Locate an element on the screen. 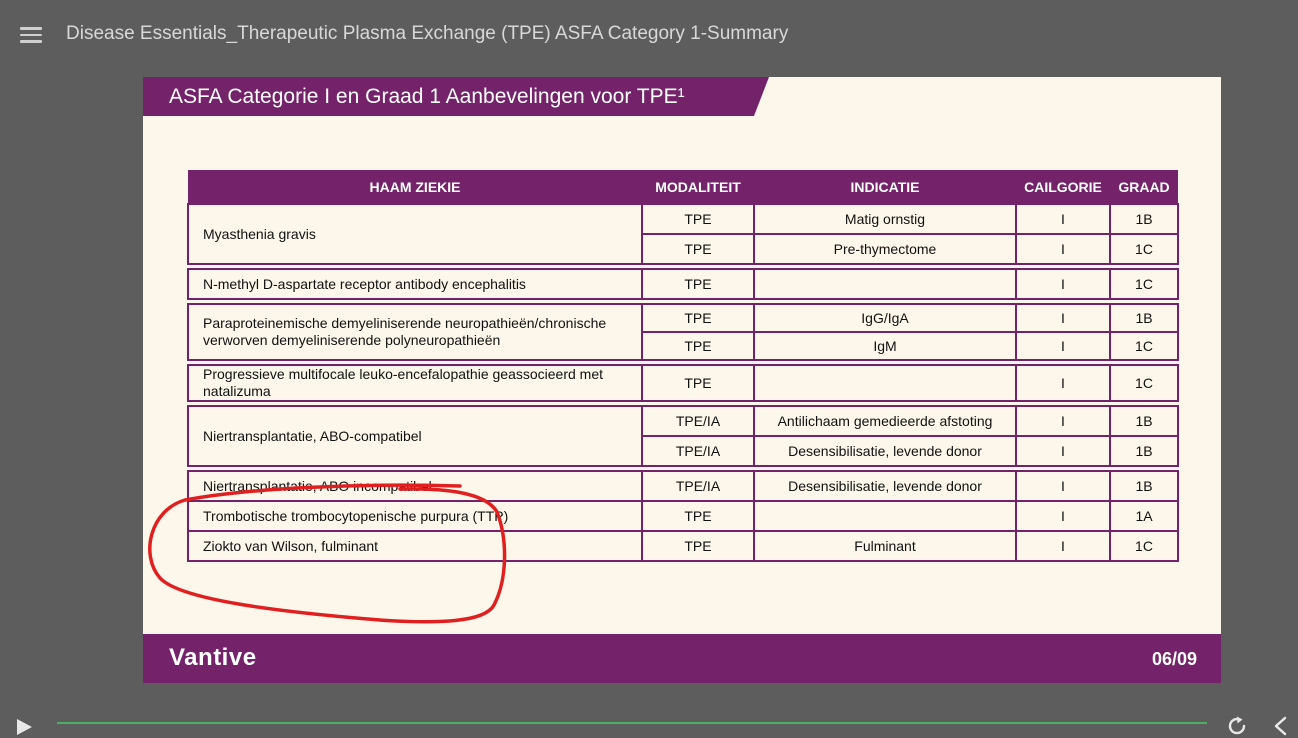 This screenshot has height=738, width=1298. table-row: Myasthenia gravis TPE Matig ornstig I 1B is located at coordinates (683, 234).